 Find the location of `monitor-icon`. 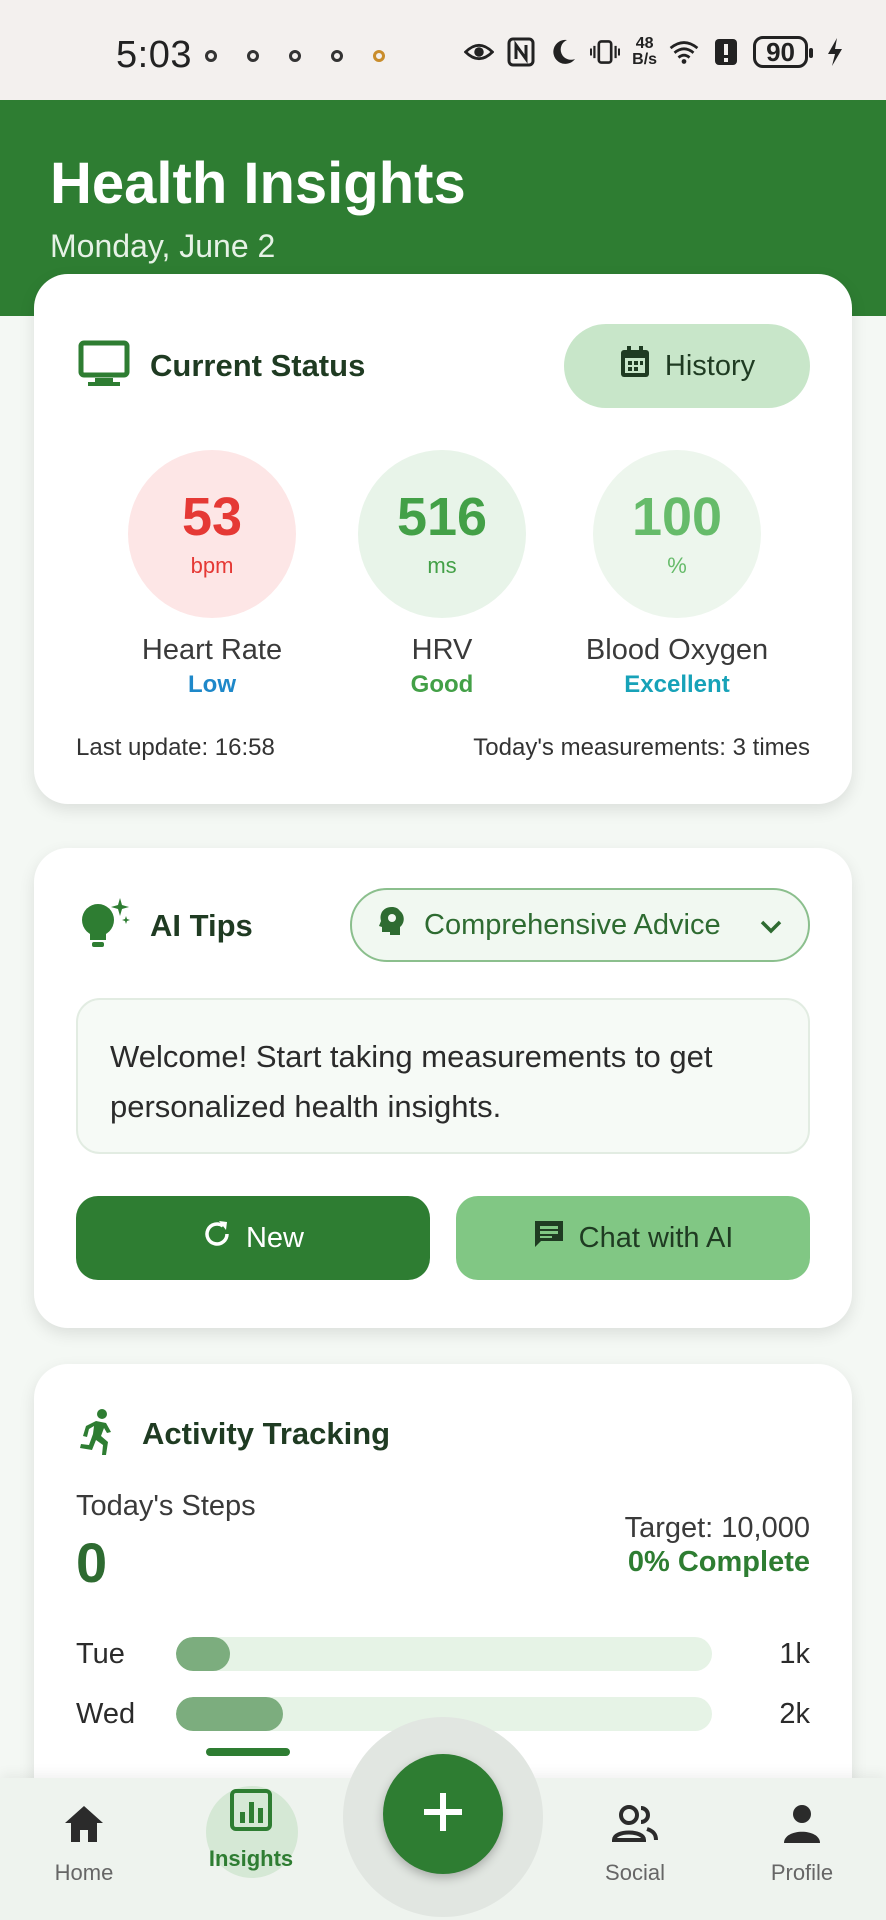

monitor-icon is located at coordinates (104, 366).